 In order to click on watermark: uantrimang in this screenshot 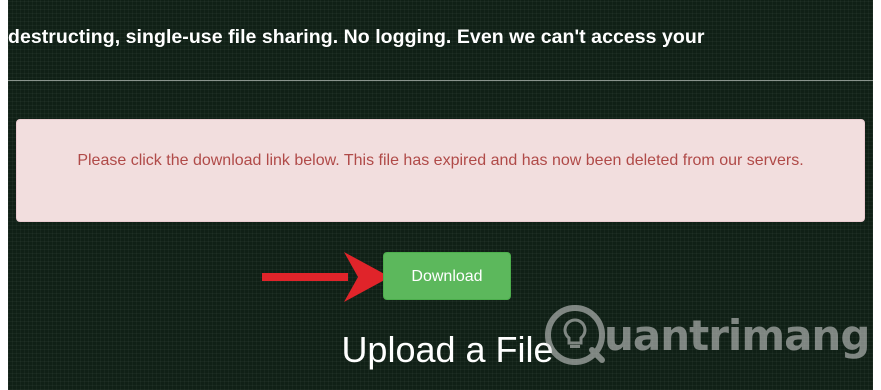, I will do `click(707, 335)`.